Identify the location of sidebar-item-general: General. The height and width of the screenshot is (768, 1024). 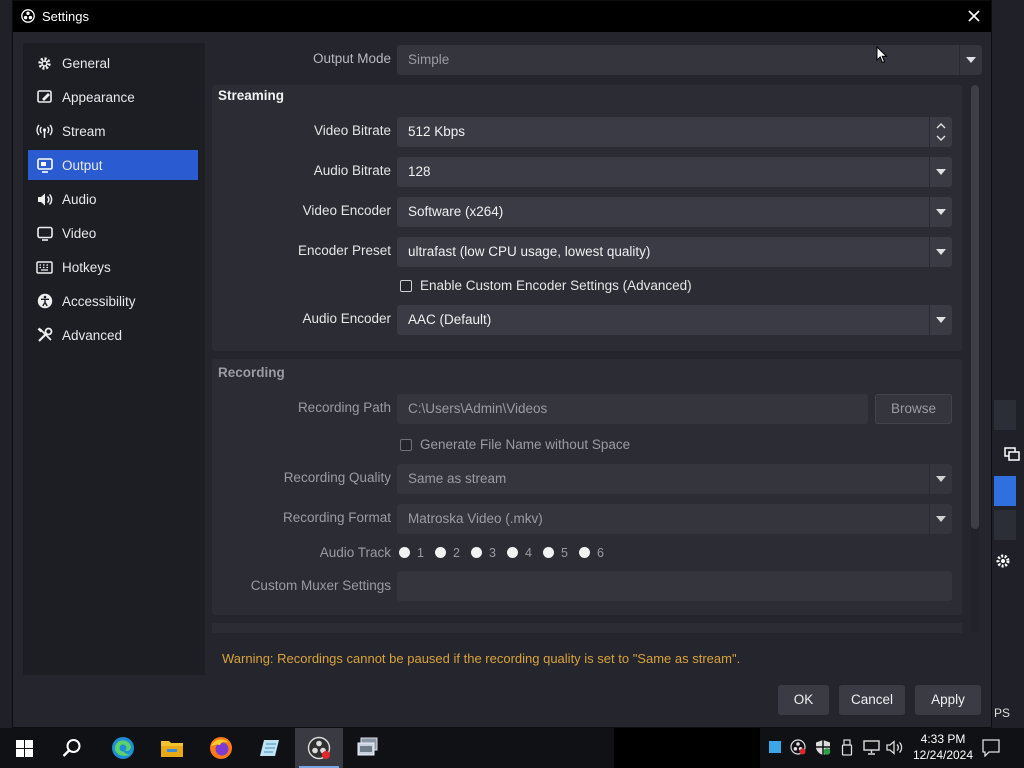
(113, 63).